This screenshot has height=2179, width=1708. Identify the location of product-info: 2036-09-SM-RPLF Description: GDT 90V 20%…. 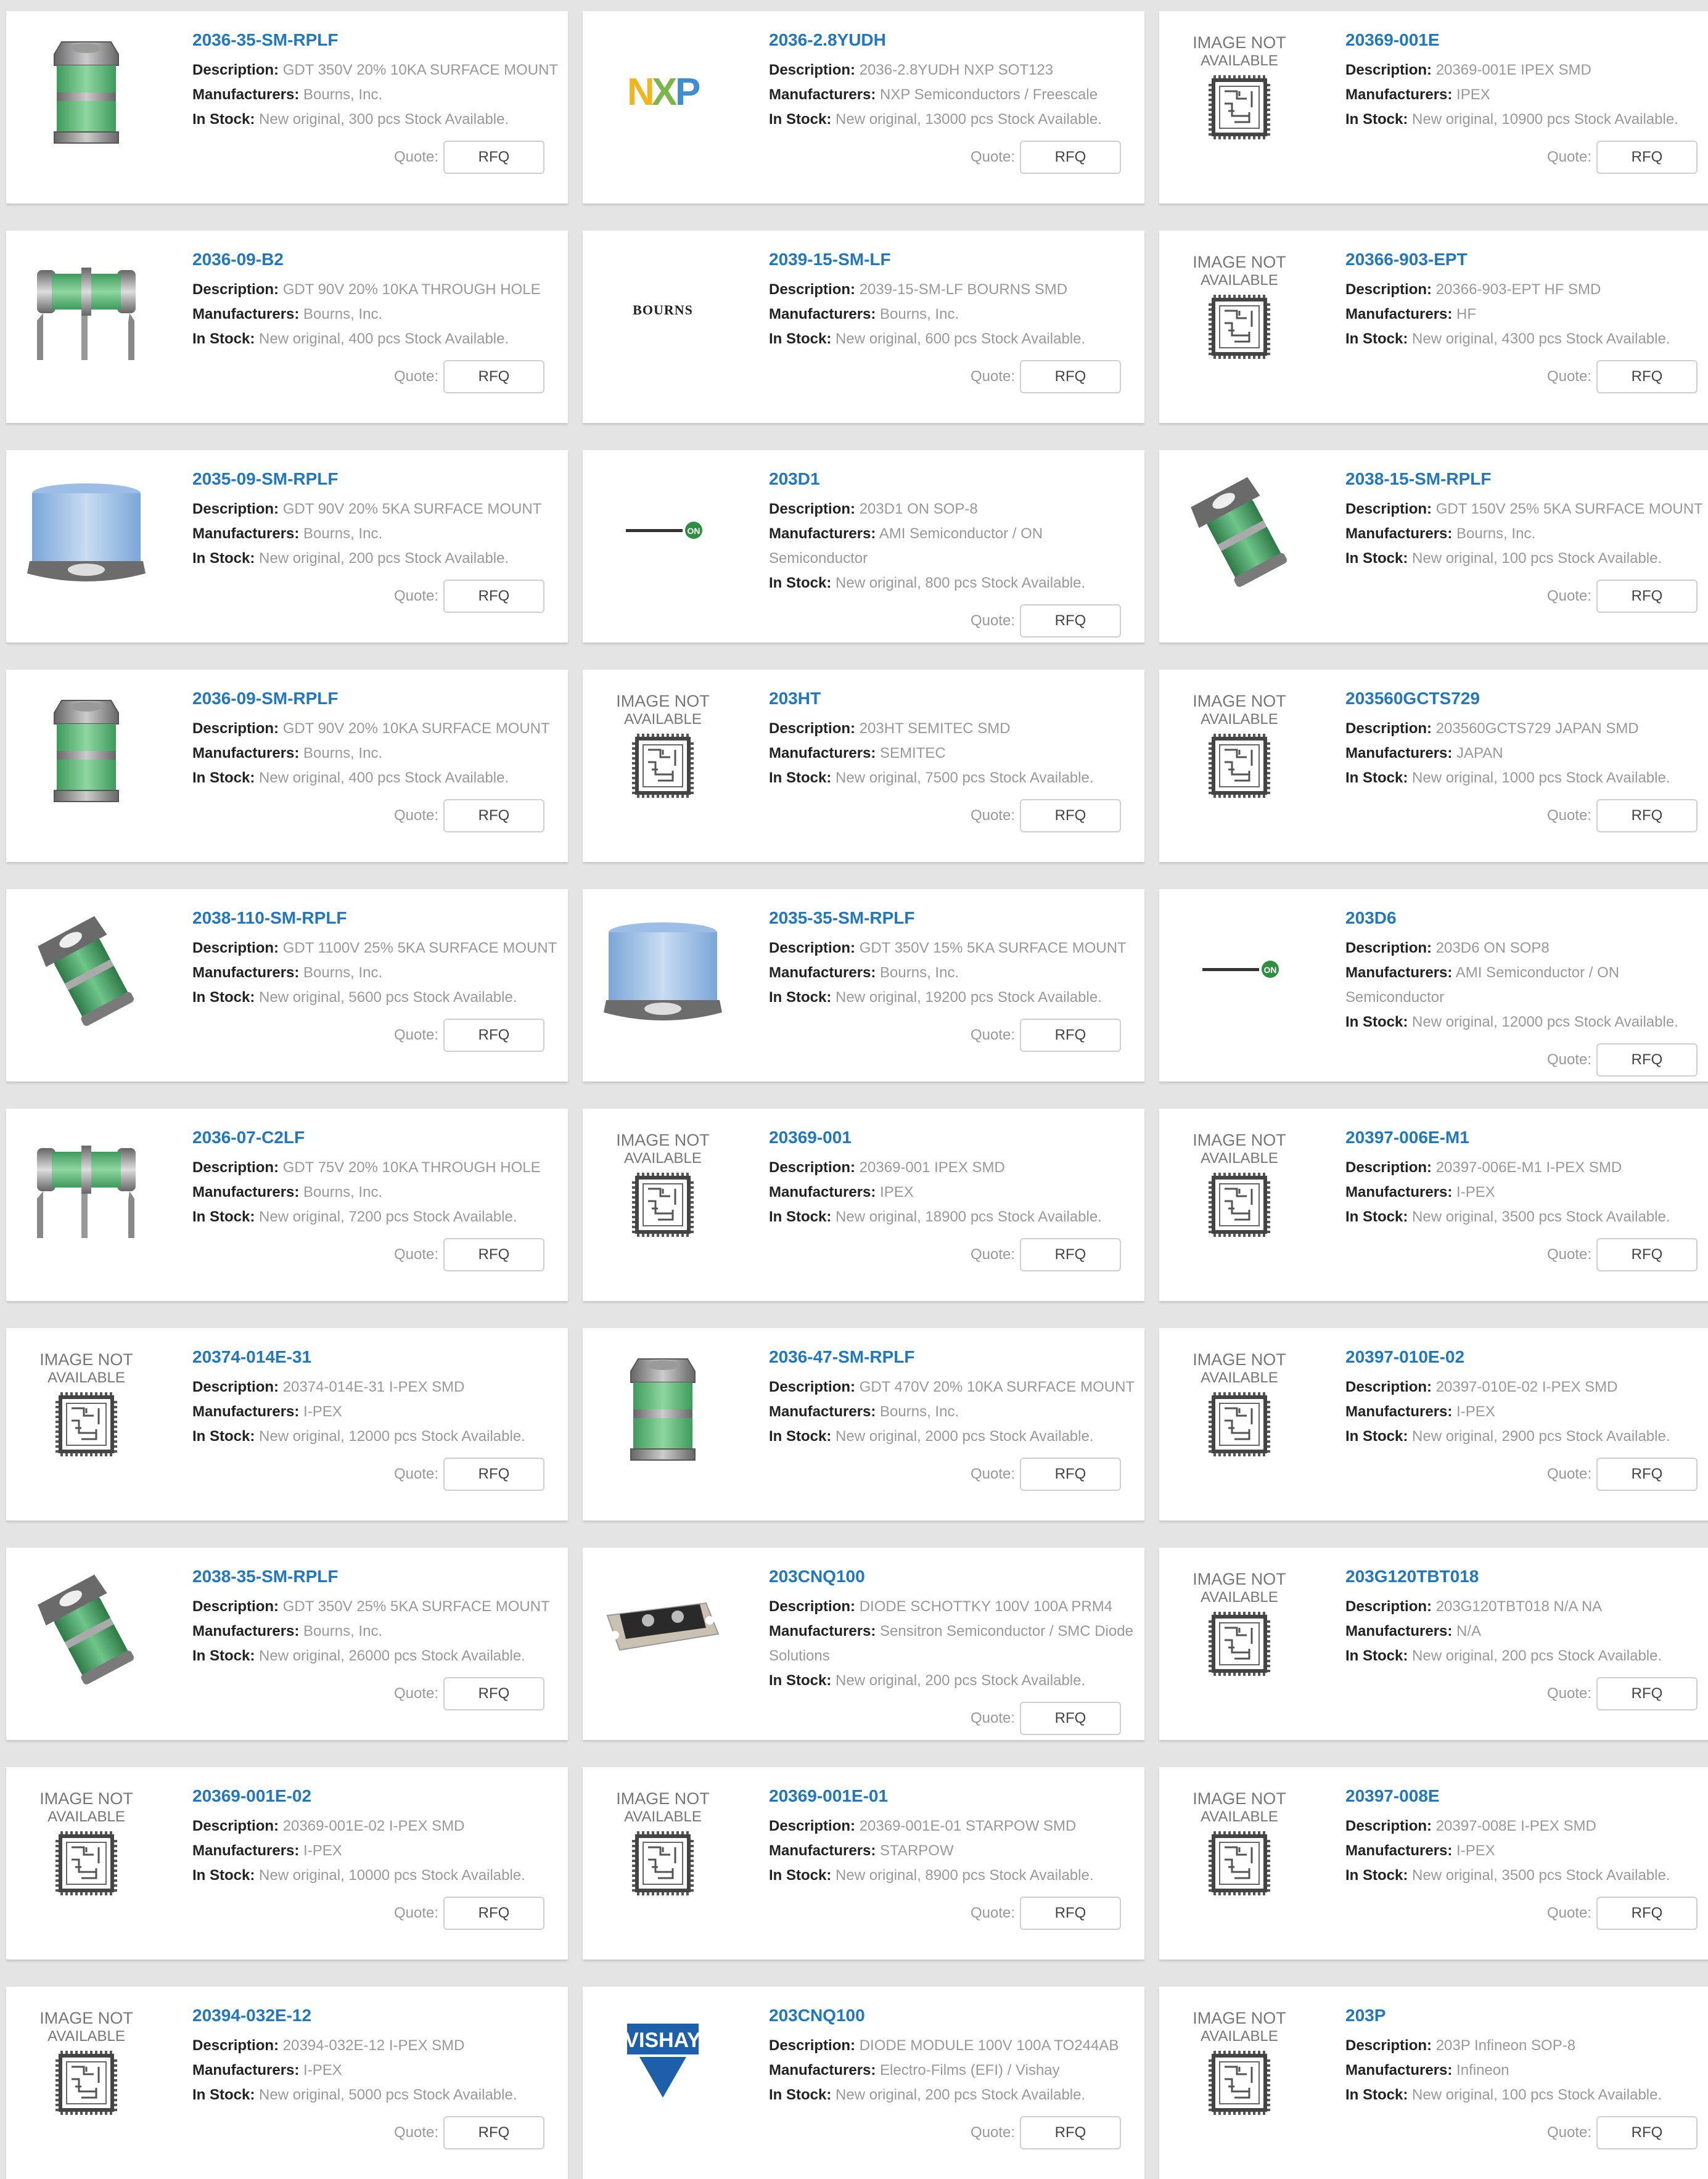
(378, 760).